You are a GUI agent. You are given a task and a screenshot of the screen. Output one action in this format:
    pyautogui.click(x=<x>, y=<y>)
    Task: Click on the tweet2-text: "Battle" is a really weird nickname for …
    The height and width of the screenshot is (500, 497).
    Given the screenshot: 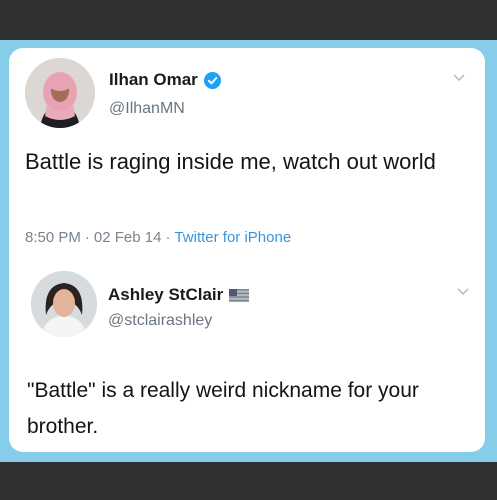 What is the action you would take?
    pyautogui.click(x=223, y=408)
    